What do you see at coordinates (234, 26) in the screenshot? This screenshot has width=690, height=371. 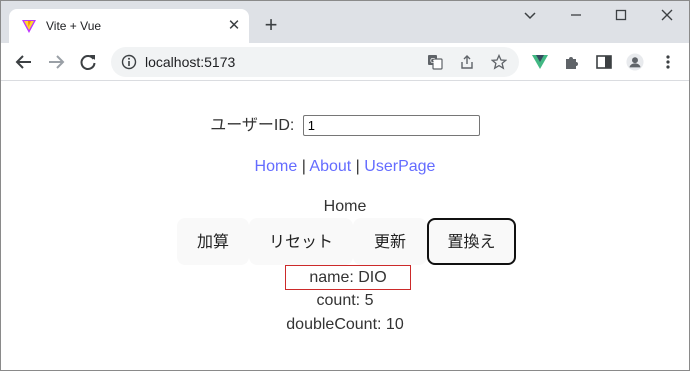 I see `tab-close-icon: ✕` at bounding box center [234, 26].